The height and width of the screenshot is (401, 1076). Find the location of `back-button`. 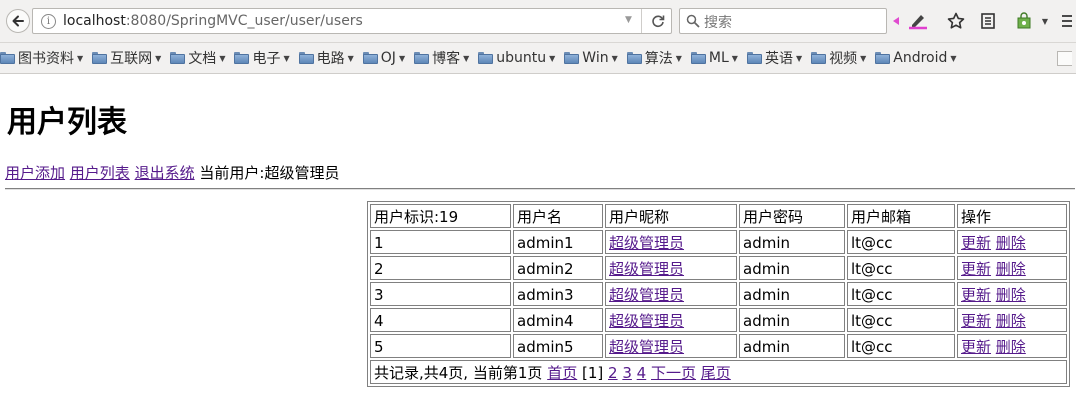

back-button is located at coordinates (18, 21).